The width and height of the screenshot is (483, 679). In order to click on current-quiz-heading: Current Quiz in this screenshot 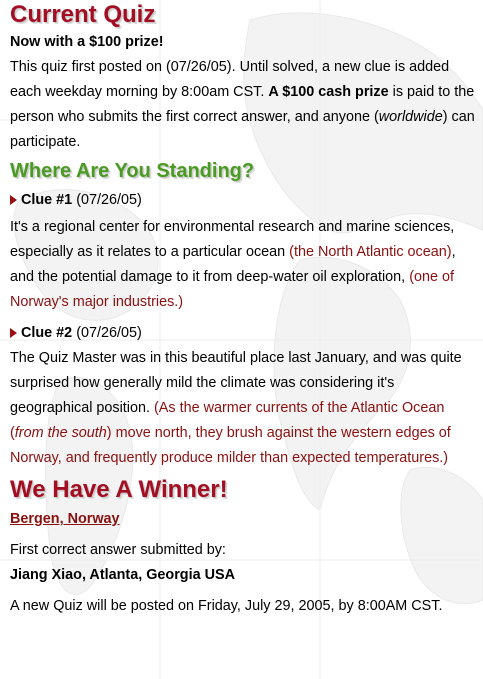, I will do `click(83, 14)`.